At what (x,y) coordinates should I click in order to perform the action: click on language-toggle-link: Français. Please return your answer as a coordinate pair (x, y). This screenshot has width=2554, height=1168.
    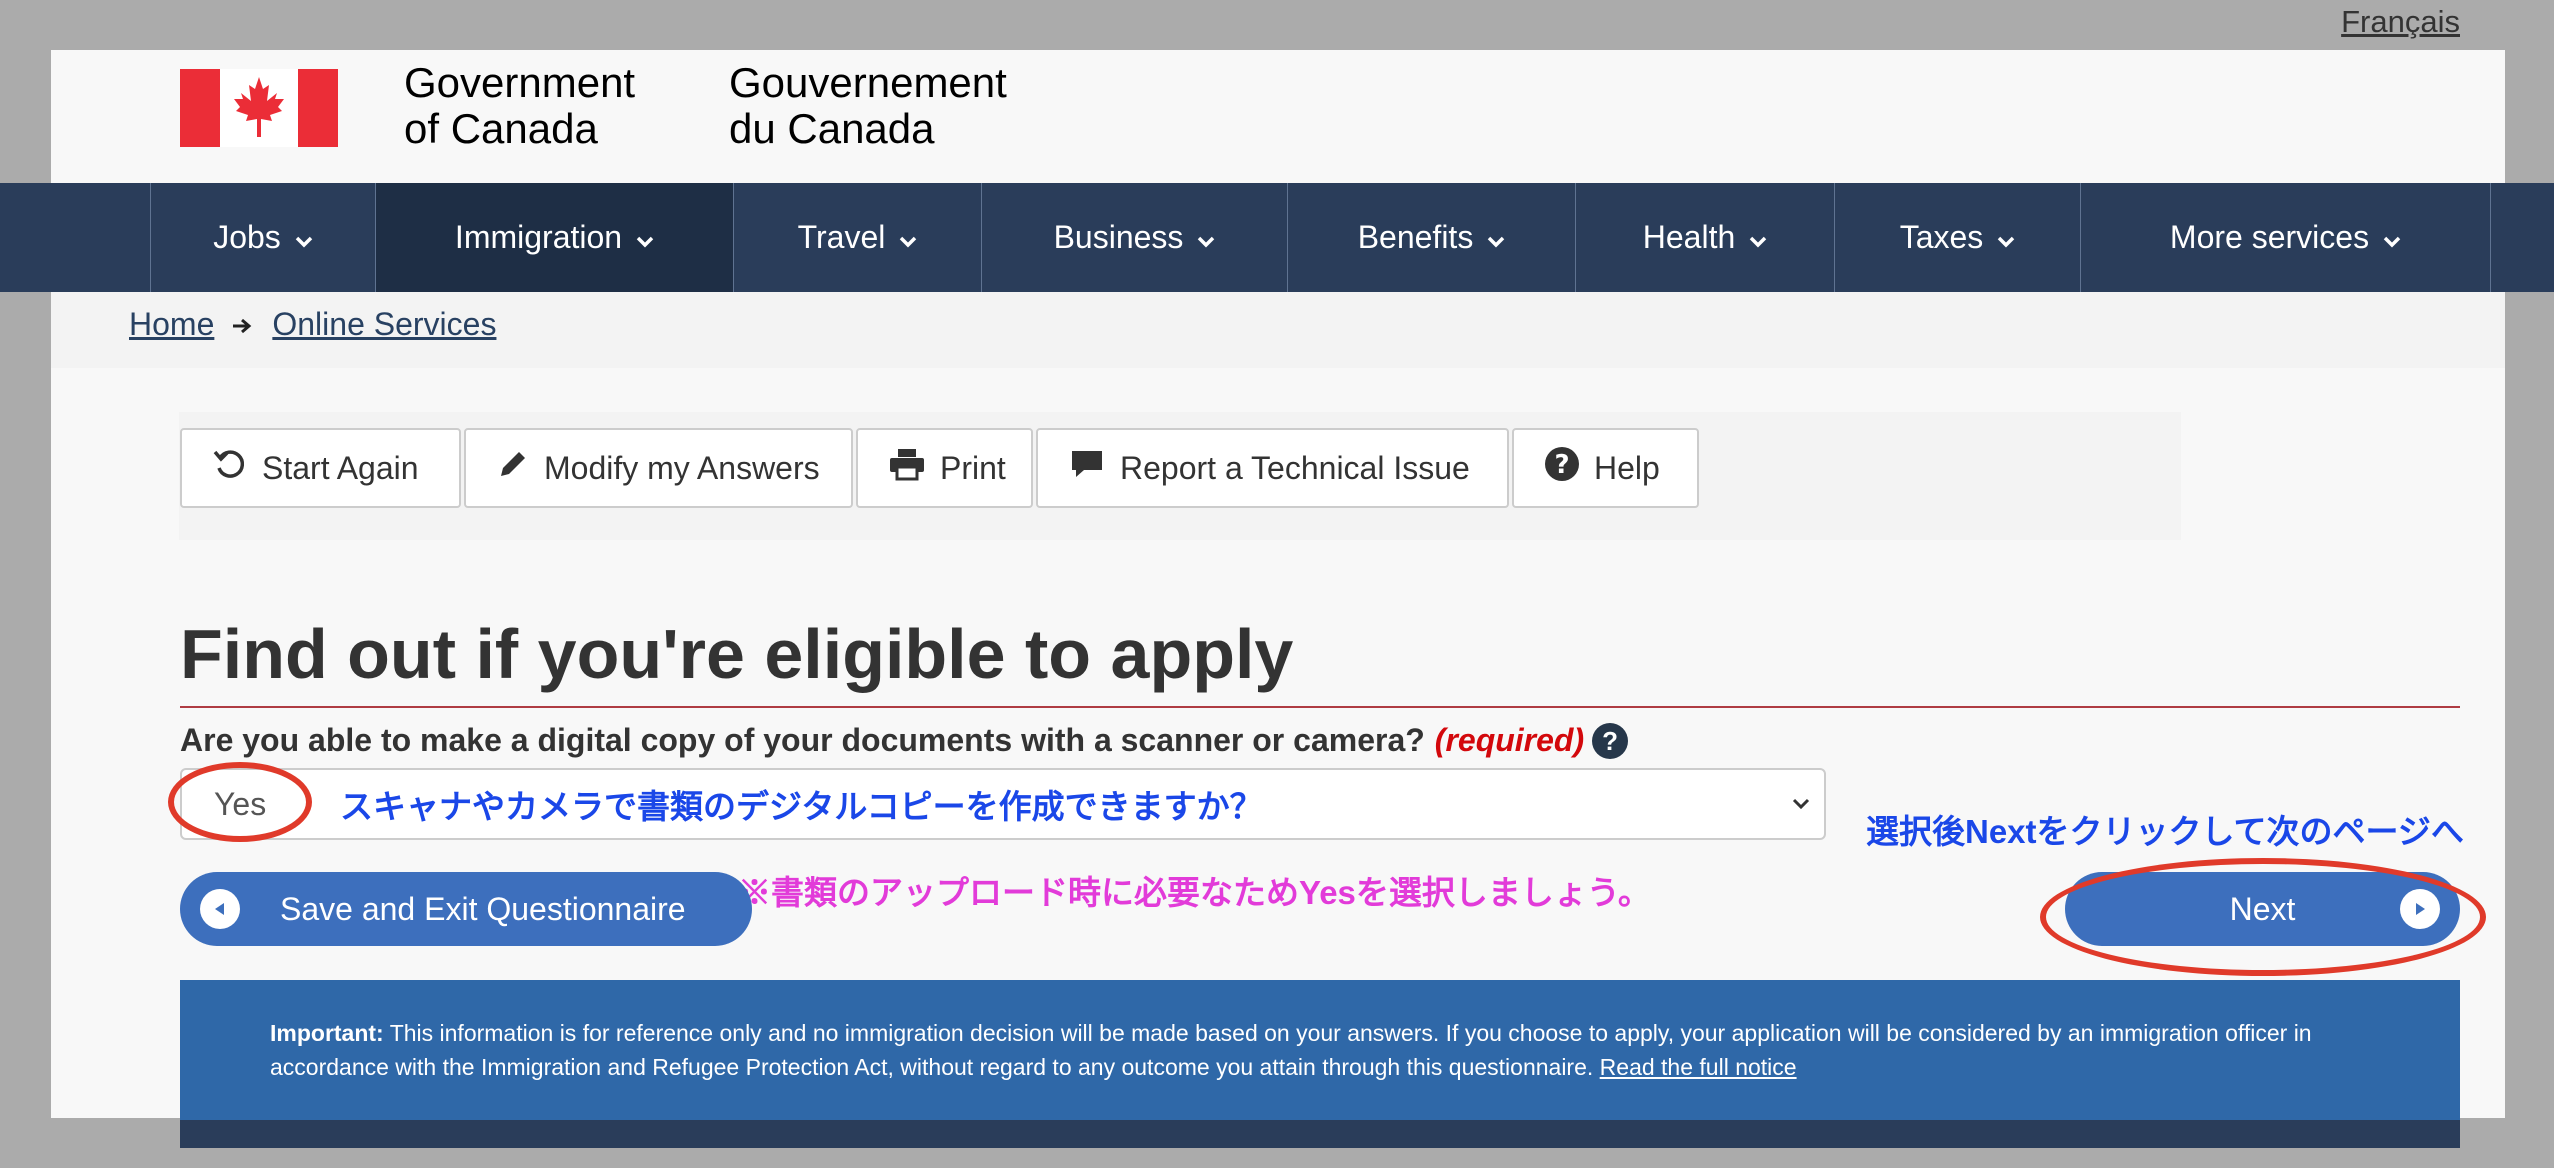
    Looking at the image, I should click on (2400, 22).